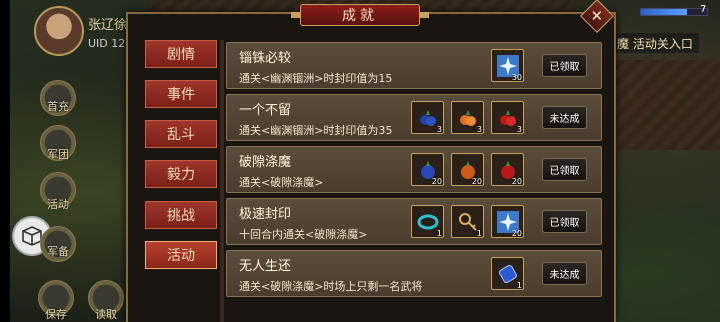 The height and width of the screenshot is (322, 720). Describe the element at coordinates (265, 214) in the screenshot. I see `achievement-name: 极速封印` at that location.